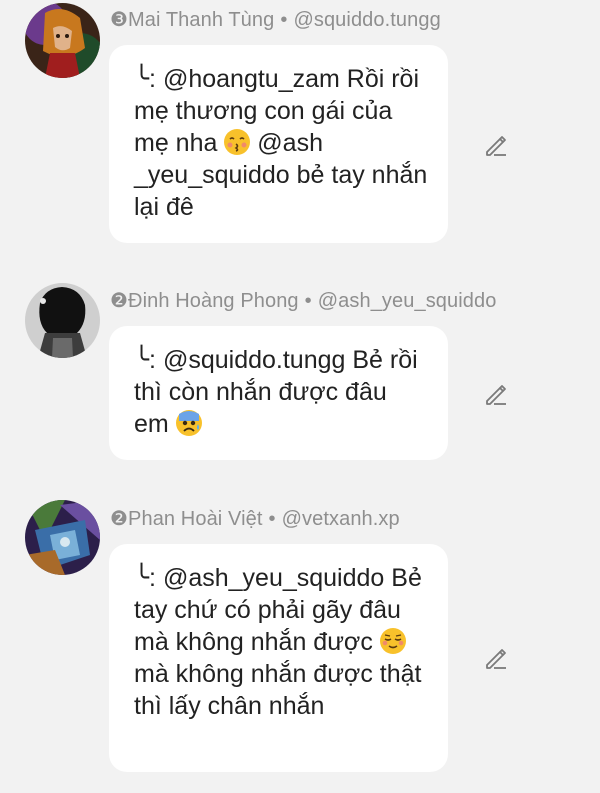  I want to click on author-handle: @ash_yeu_squiddo, so click(407, 301).